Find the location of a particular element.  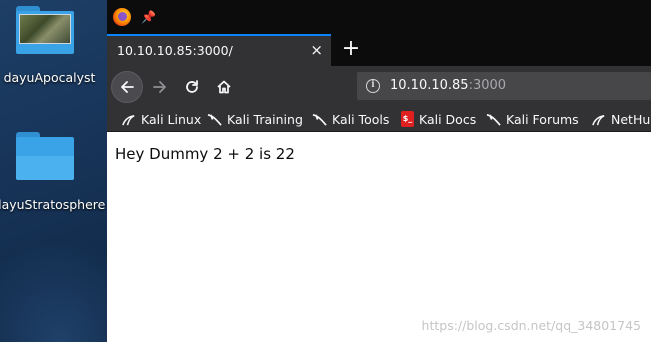

tab-title: 10.10.10.85:3000/ is located at coordinates (175, 50).